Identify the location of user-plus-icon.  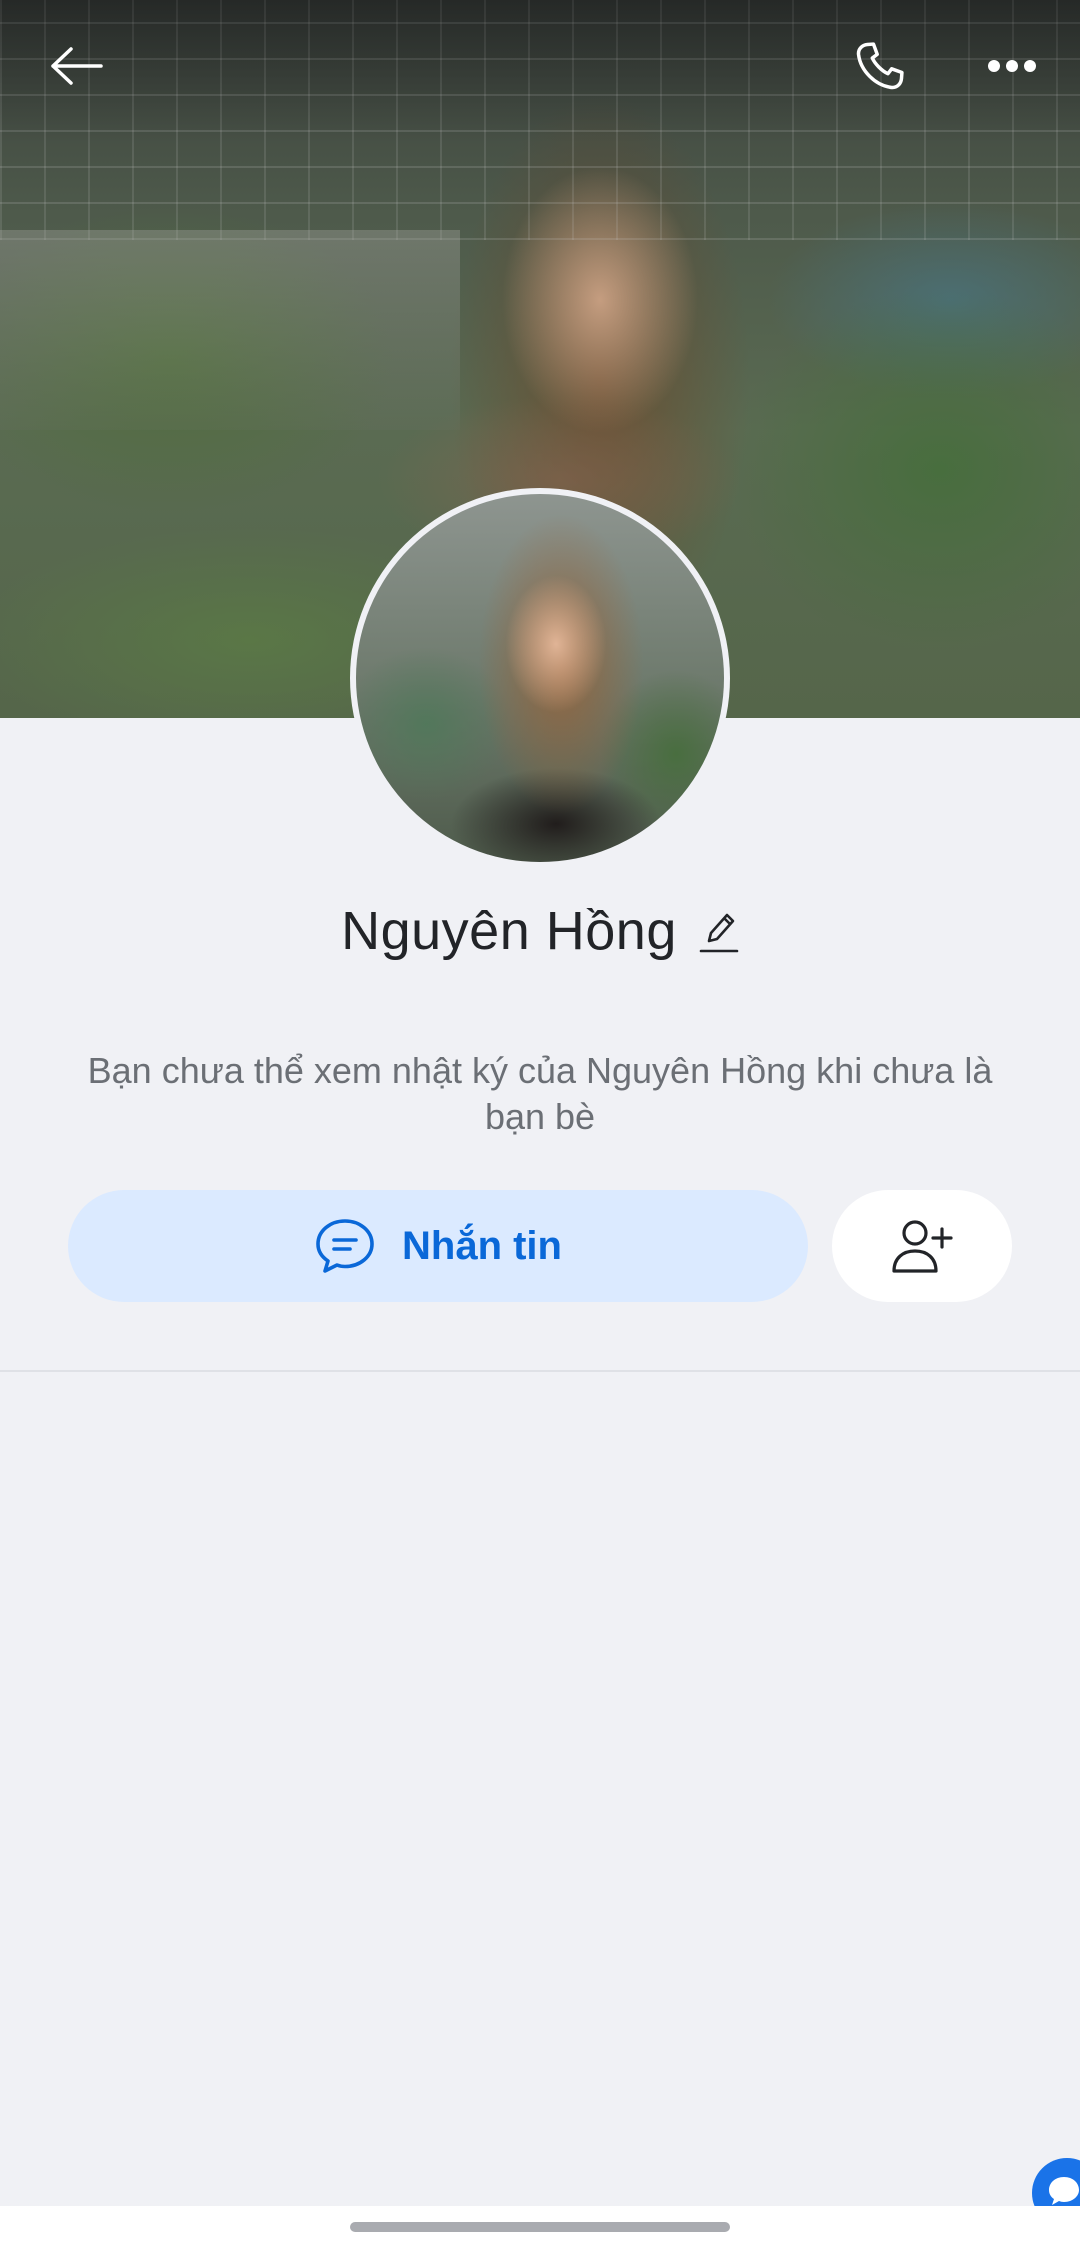
(922, 1246).